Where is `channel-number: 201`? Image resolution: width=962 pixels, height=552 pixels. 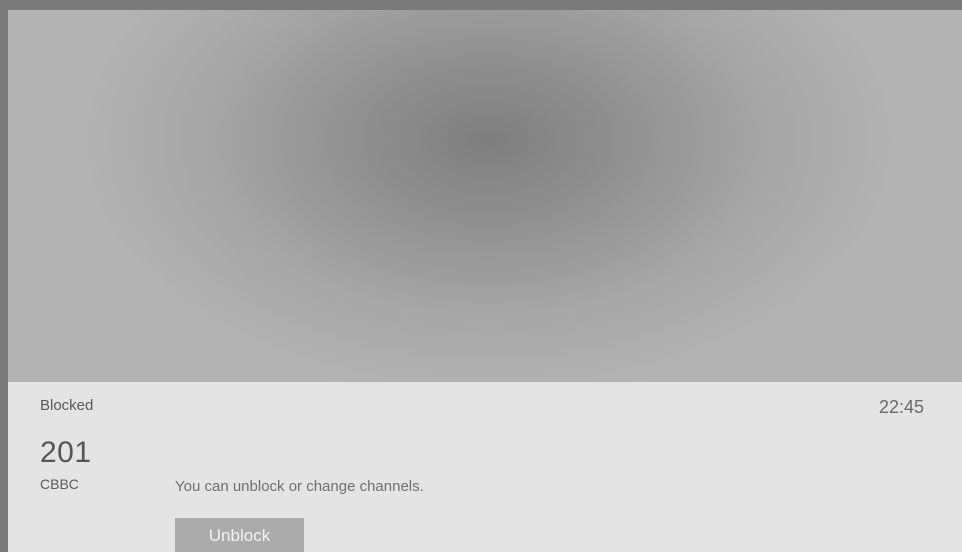
channel-number: 201 is located at coordinates (66, 452).